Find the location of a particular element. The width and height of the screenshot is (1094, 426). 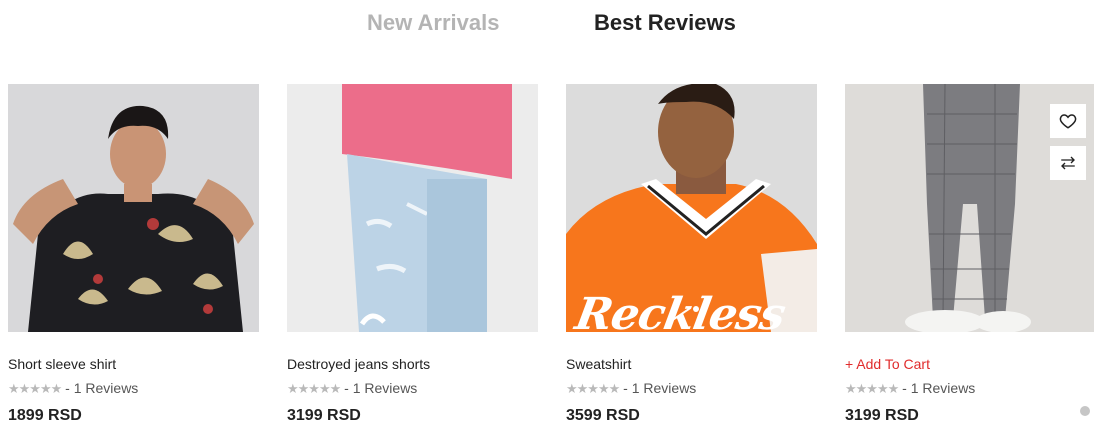

add-to-wishlist-button is located at coordinates (1068, 121).